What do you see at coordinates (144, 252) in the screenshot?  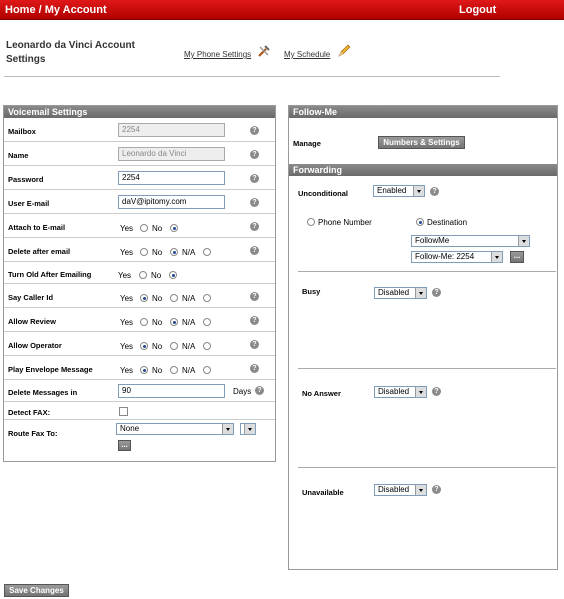 I see `delete-after-yes-radio` at bounding box center [144, 252].